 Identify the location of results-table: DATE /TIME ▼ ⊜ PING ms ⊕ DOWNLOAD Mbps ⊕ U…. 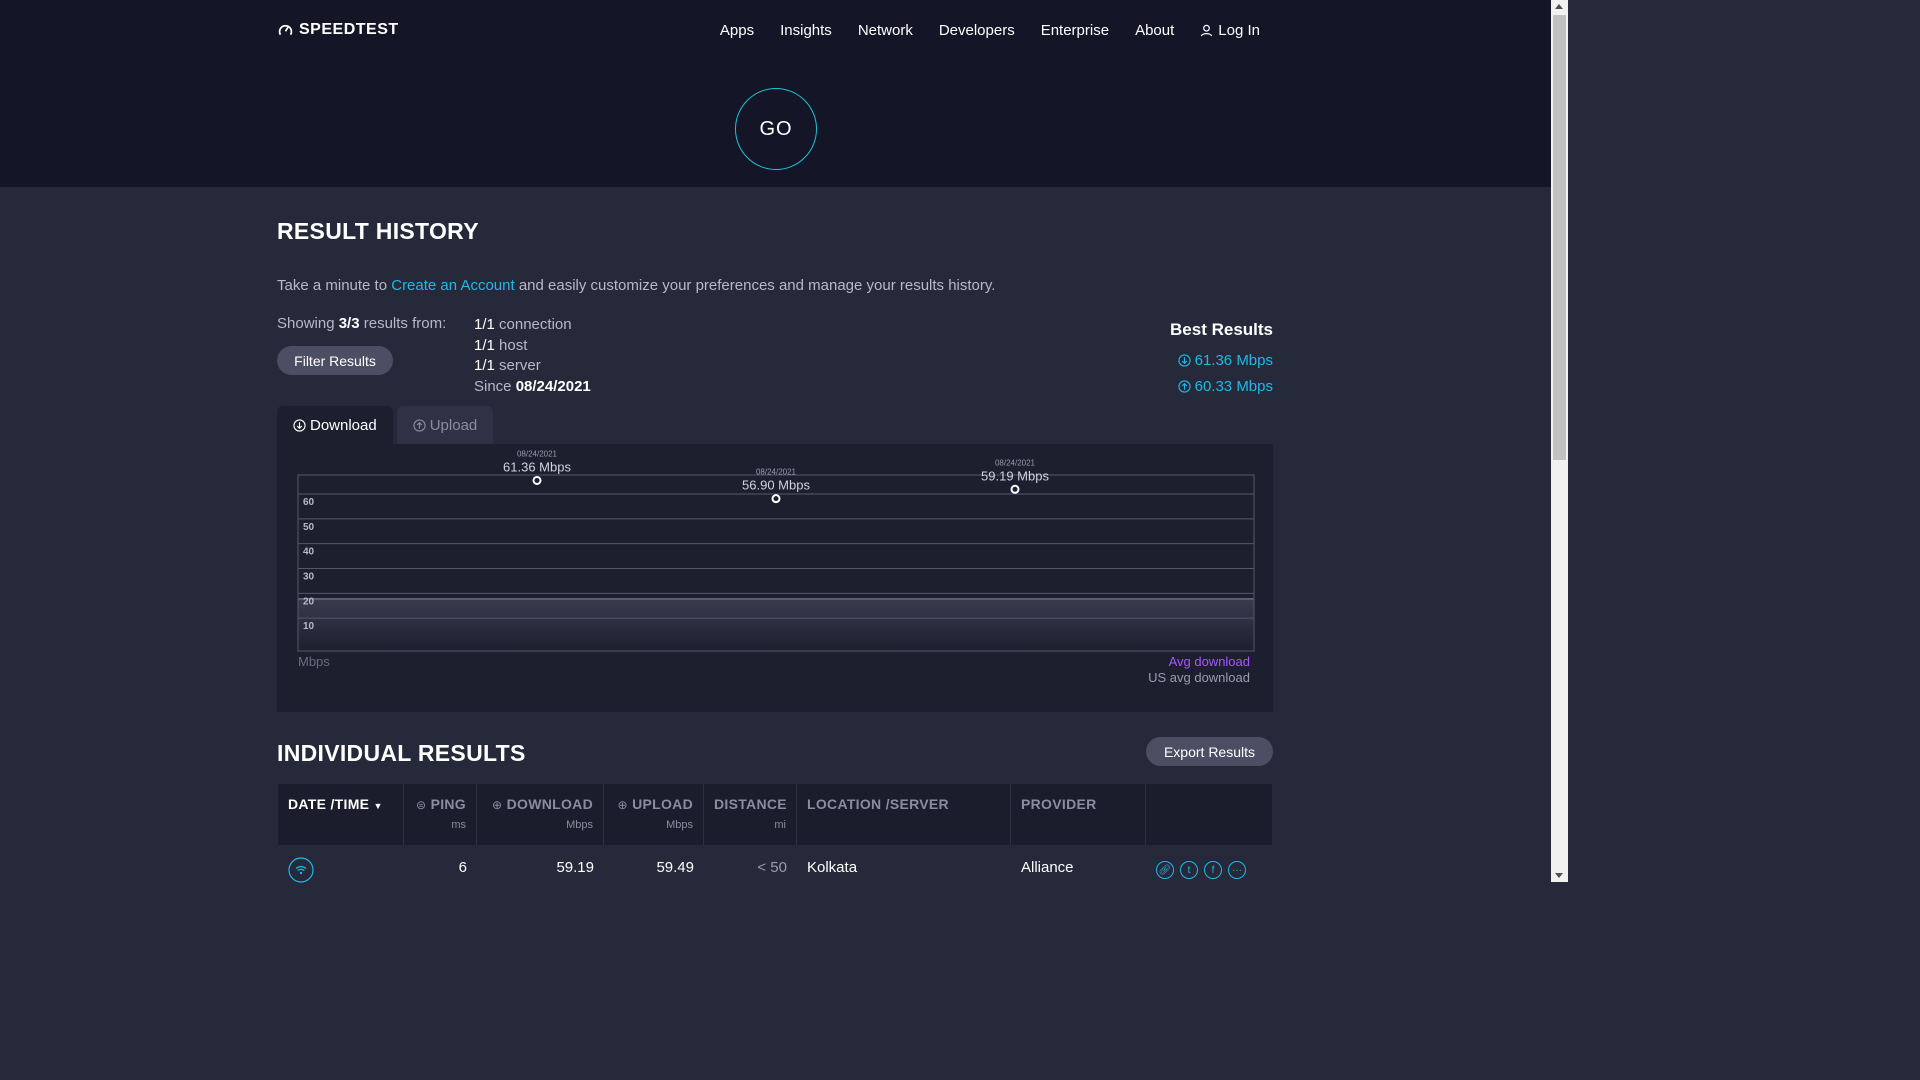
(775, 834).